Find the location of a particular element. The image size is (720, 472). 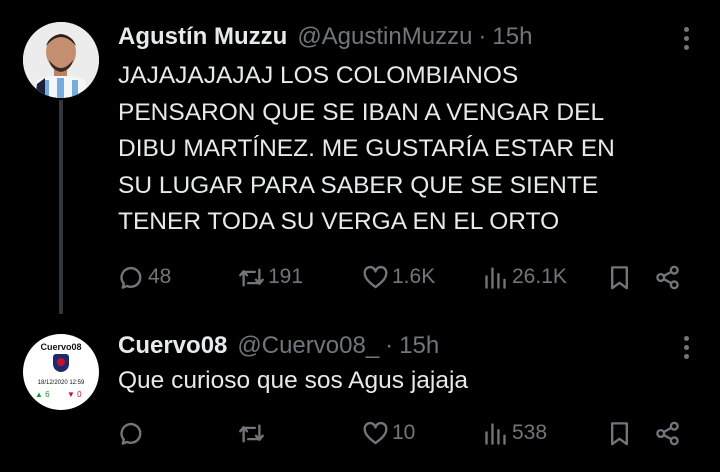

tweet-text-line: Que curioso que sos Agus jajaja is located at coordinates (293, 380).